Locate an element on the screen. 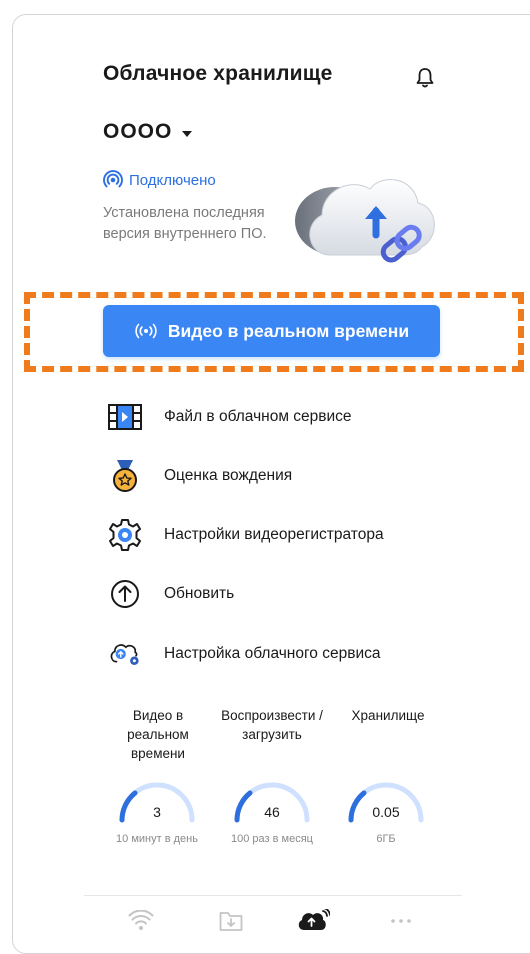 The height and width of the screenshot is (954, 530). medal-icon is located at coordinates (125, 476).